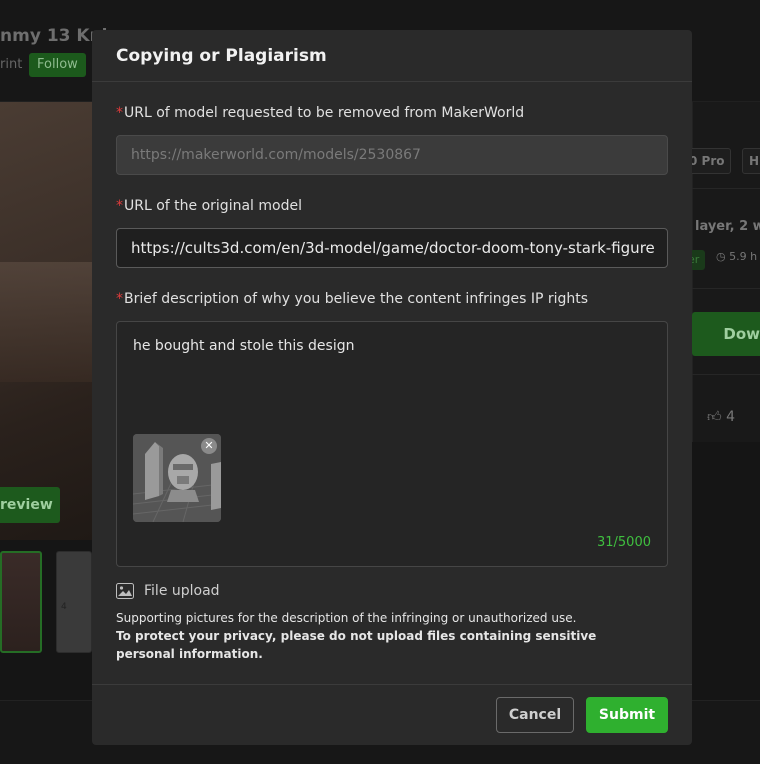  What do you see at coordinates (392, 714) in the screenshot?
I see `dialog-footer: Cancel Submit` at bounding box center [392, 714].